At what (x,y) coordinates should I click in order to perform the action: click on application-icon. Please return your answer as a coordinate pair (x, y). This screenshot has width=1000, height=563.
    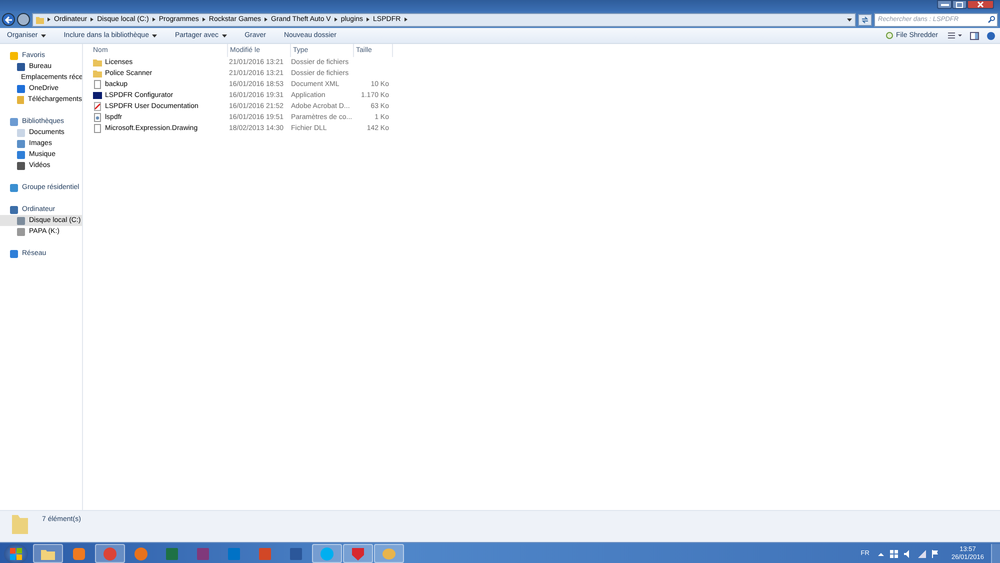
    Looking at the image, I should click on (97, 95).